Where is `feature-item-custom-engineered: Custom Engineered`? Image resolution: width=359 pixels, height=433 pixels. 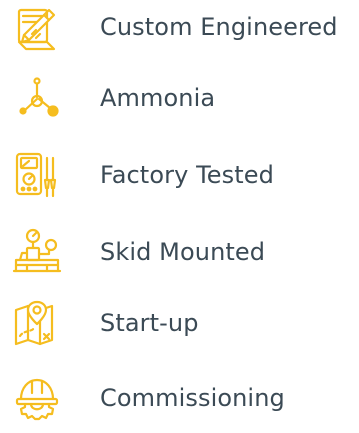
feature-item-custom-engineered: Custom Engineered is located at coordinates (179, 32).